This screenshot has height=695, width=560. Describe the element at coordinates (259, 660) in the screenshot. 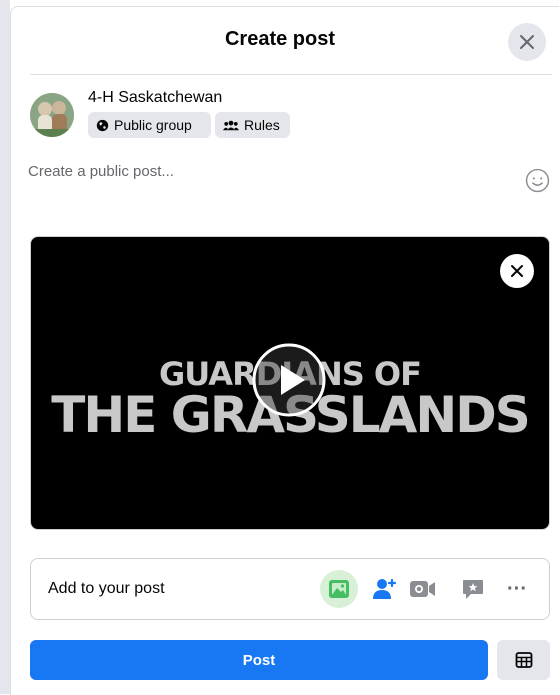

I see `post-button: Post` at that location.